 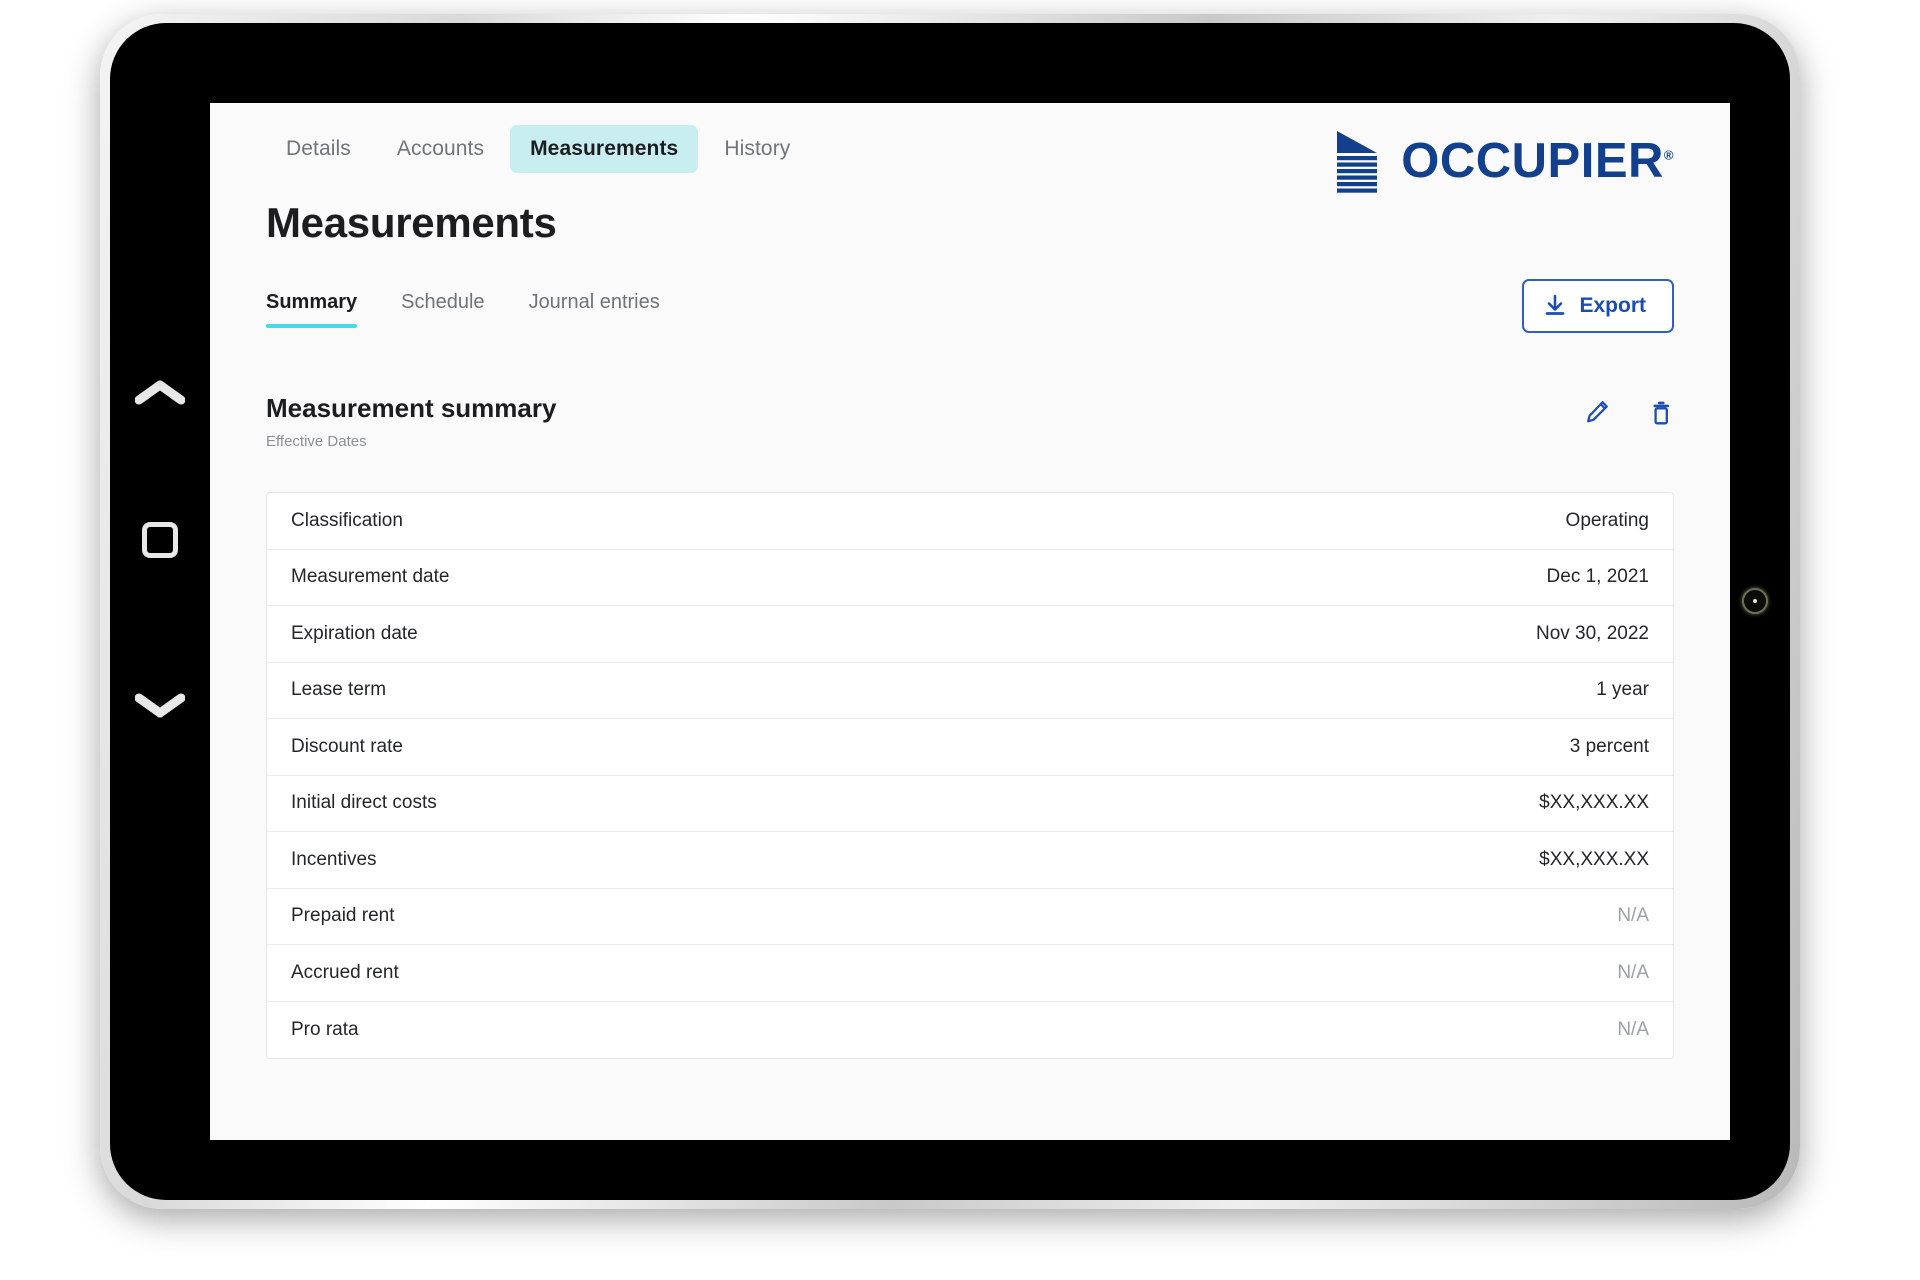 I want to click on trash-icon, so click(x=1661, y=413).